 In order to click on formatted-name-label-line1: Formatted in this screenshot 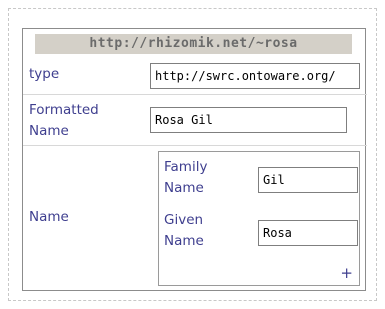, I will do `click(64, 110)`.